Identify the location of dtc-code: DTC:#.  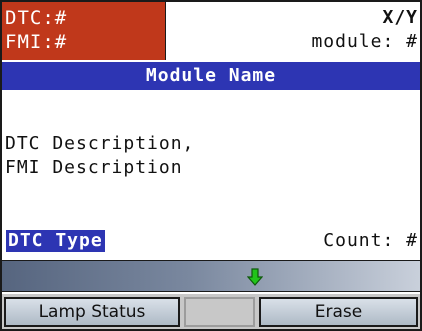
(36, 18).